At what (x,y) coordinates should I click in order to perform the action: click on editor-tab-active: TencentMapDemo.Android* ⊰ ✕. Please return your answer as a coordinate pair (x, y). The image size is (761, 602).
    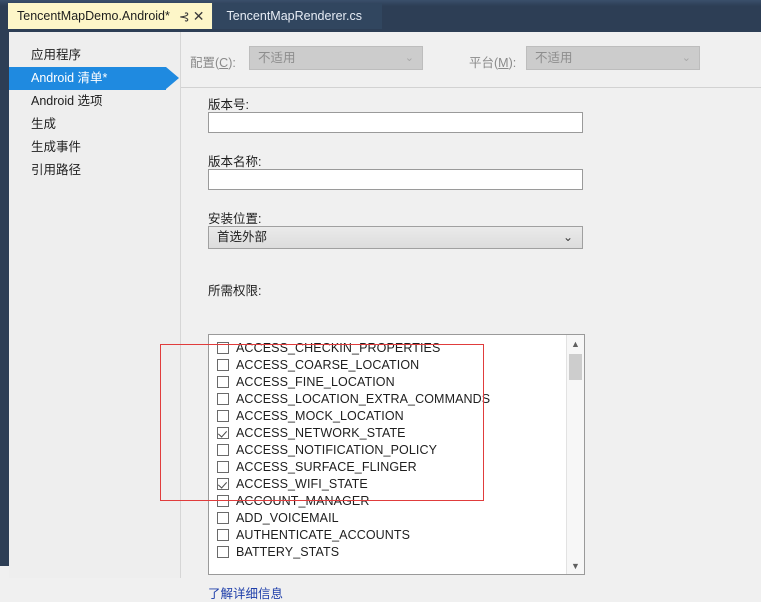
    Looking at the image, I should click on (110, 16).